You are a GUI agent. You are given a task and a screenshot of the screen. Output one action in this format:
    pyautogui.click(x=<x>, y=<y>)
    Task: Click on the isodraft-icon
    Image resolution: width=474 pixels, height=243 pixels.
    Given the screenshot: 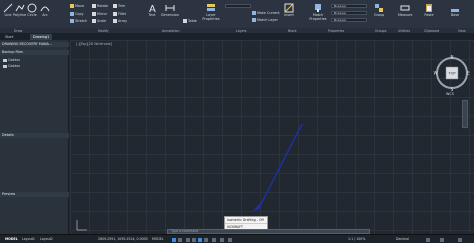 What is the action you would take?
    pyautogui.click(x=200, y=239)
    